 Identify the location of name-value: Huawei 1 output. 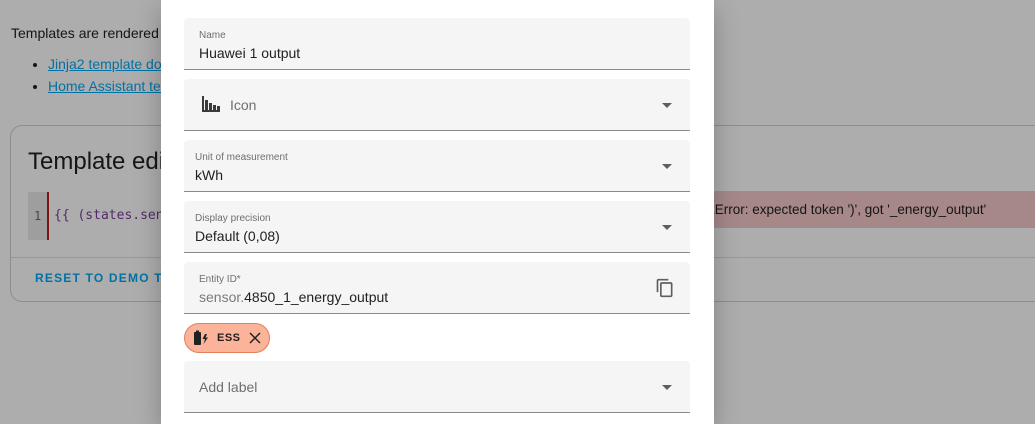
(250, 53).